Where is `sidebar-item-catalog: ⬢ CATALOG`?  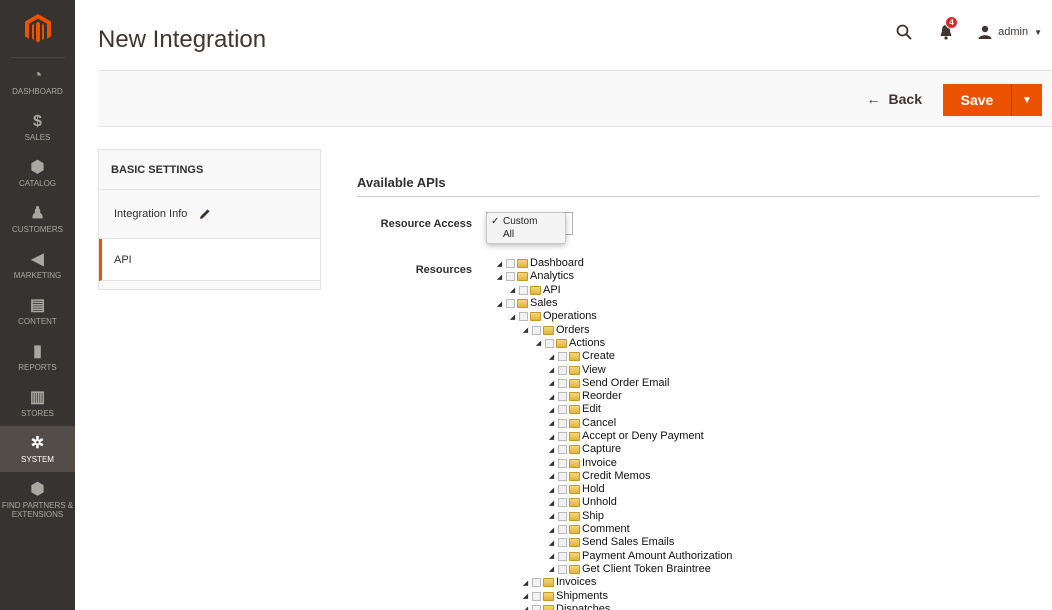 sidebar-item-catalog: ⬢ CATALOG is located at coordinates (37, 173).